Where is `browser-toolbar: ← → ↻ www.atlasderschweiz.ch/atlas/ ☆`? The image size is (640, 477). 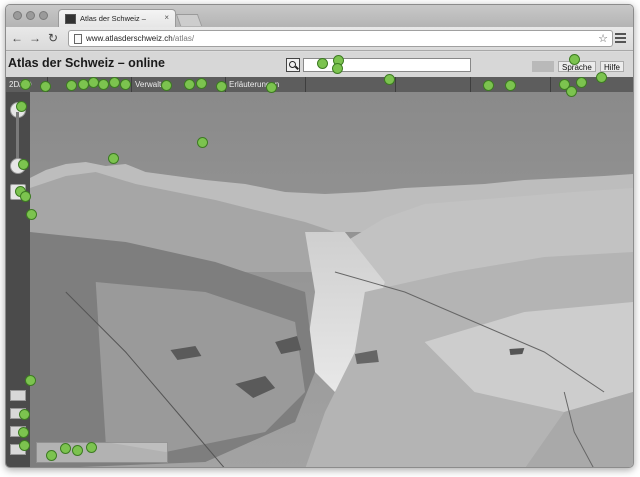
browser-toolbar: ← → ↻ www.atlasderschweiz.ch/atlas/ ☆ is located at coordinates (319, 39).